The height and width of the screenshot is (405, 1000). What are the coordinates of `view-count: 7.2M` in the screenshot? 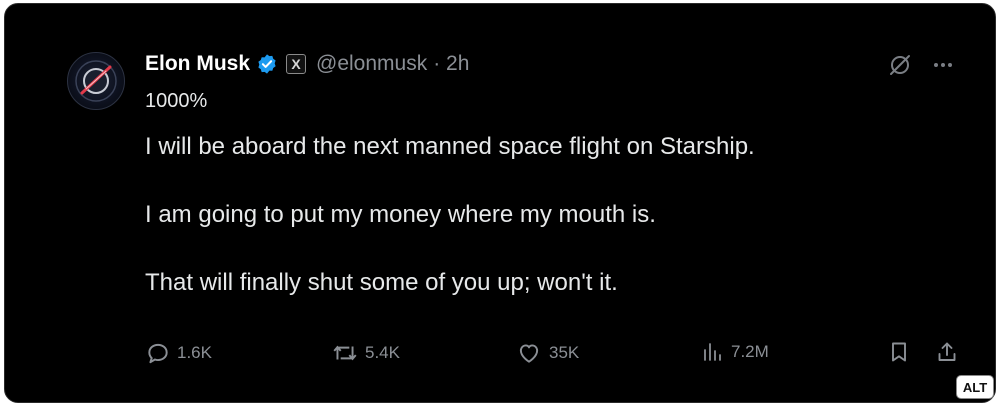 It's located at (750, 351).